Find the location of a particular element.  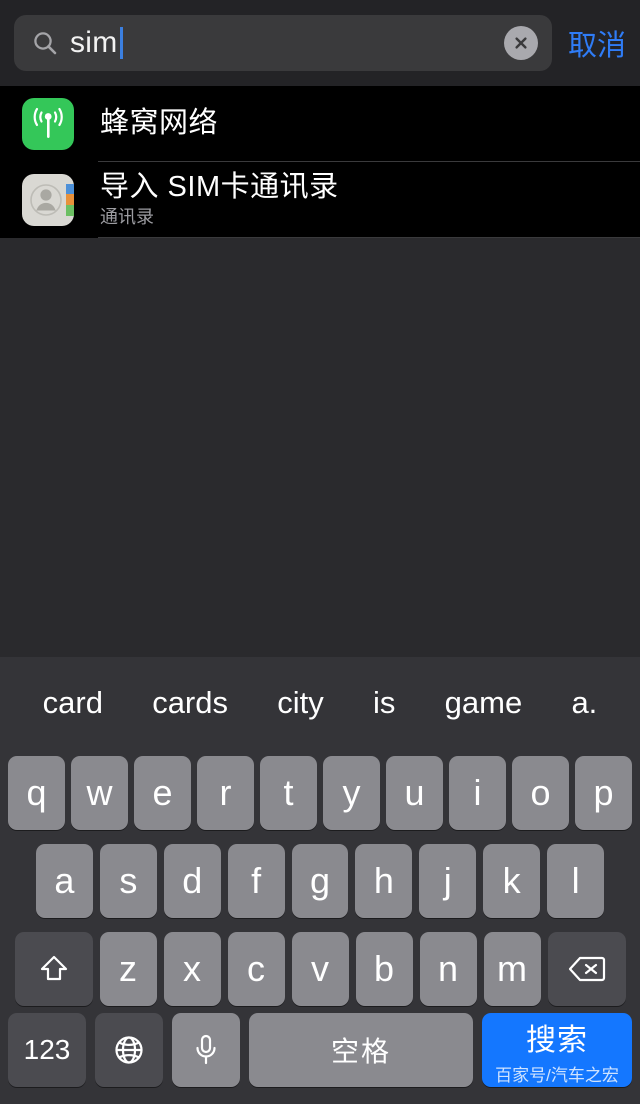

search-results-list: 蜂窝网络 导入 SIM卡通讯录 通讯录 is located at coordinates (320, 162).